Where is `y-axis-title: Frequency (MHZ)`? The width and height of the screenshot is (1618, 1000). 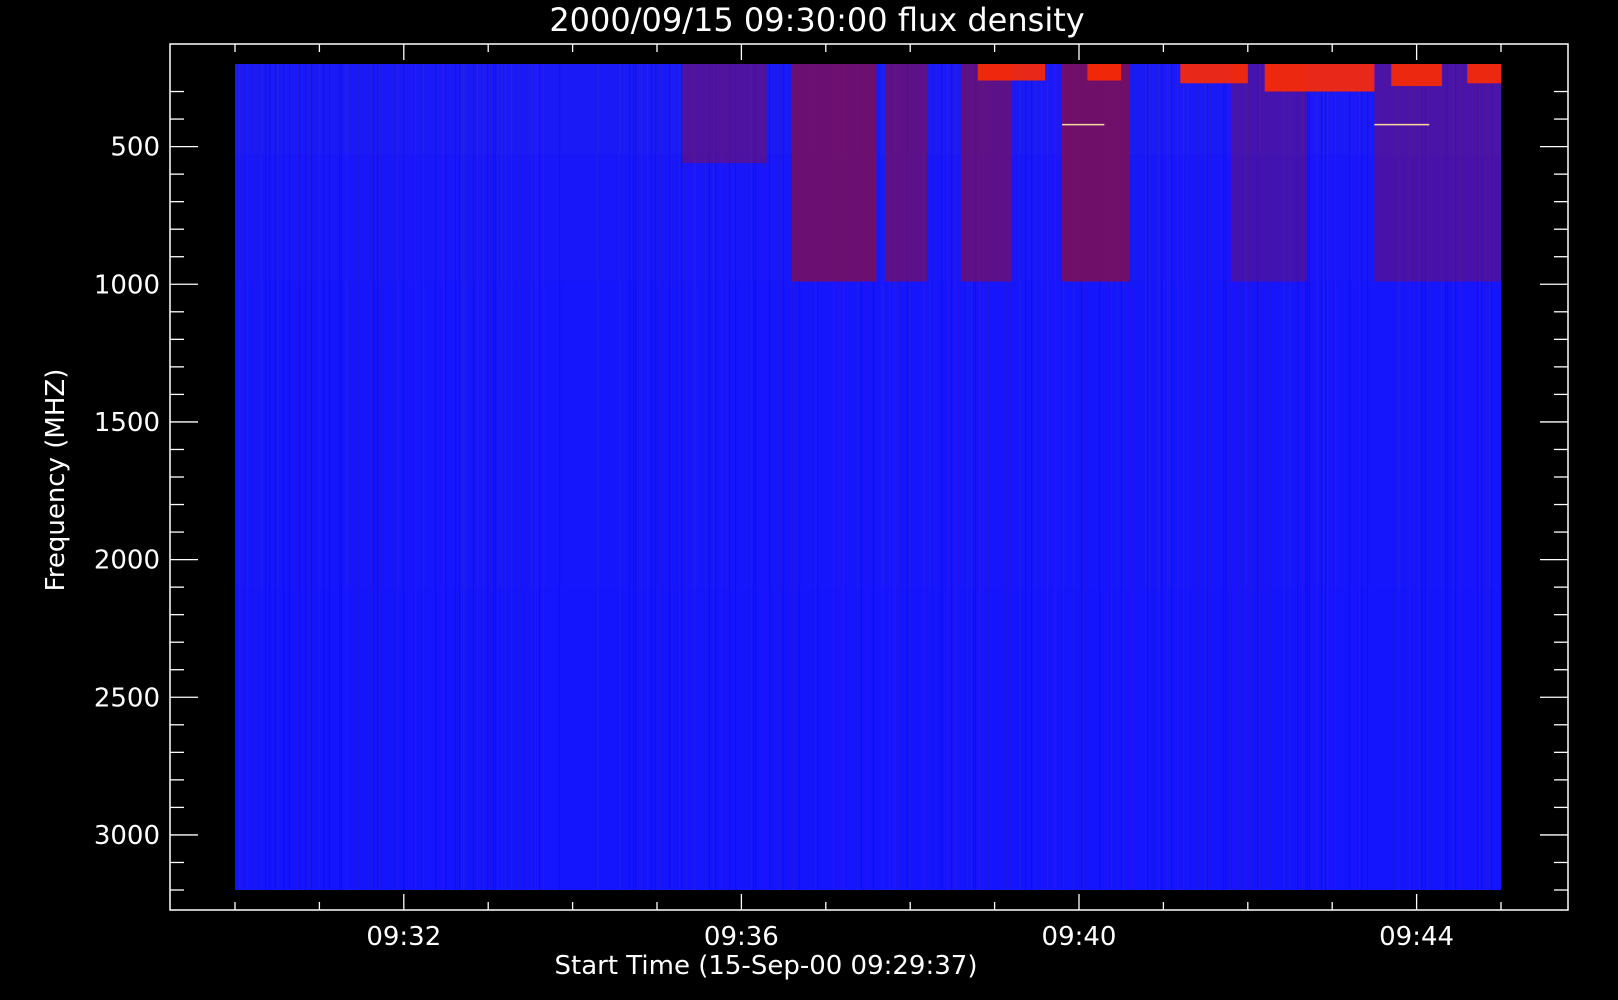
y-axis-title: Frequency (MHZ) is located at coordinates (56, 480).